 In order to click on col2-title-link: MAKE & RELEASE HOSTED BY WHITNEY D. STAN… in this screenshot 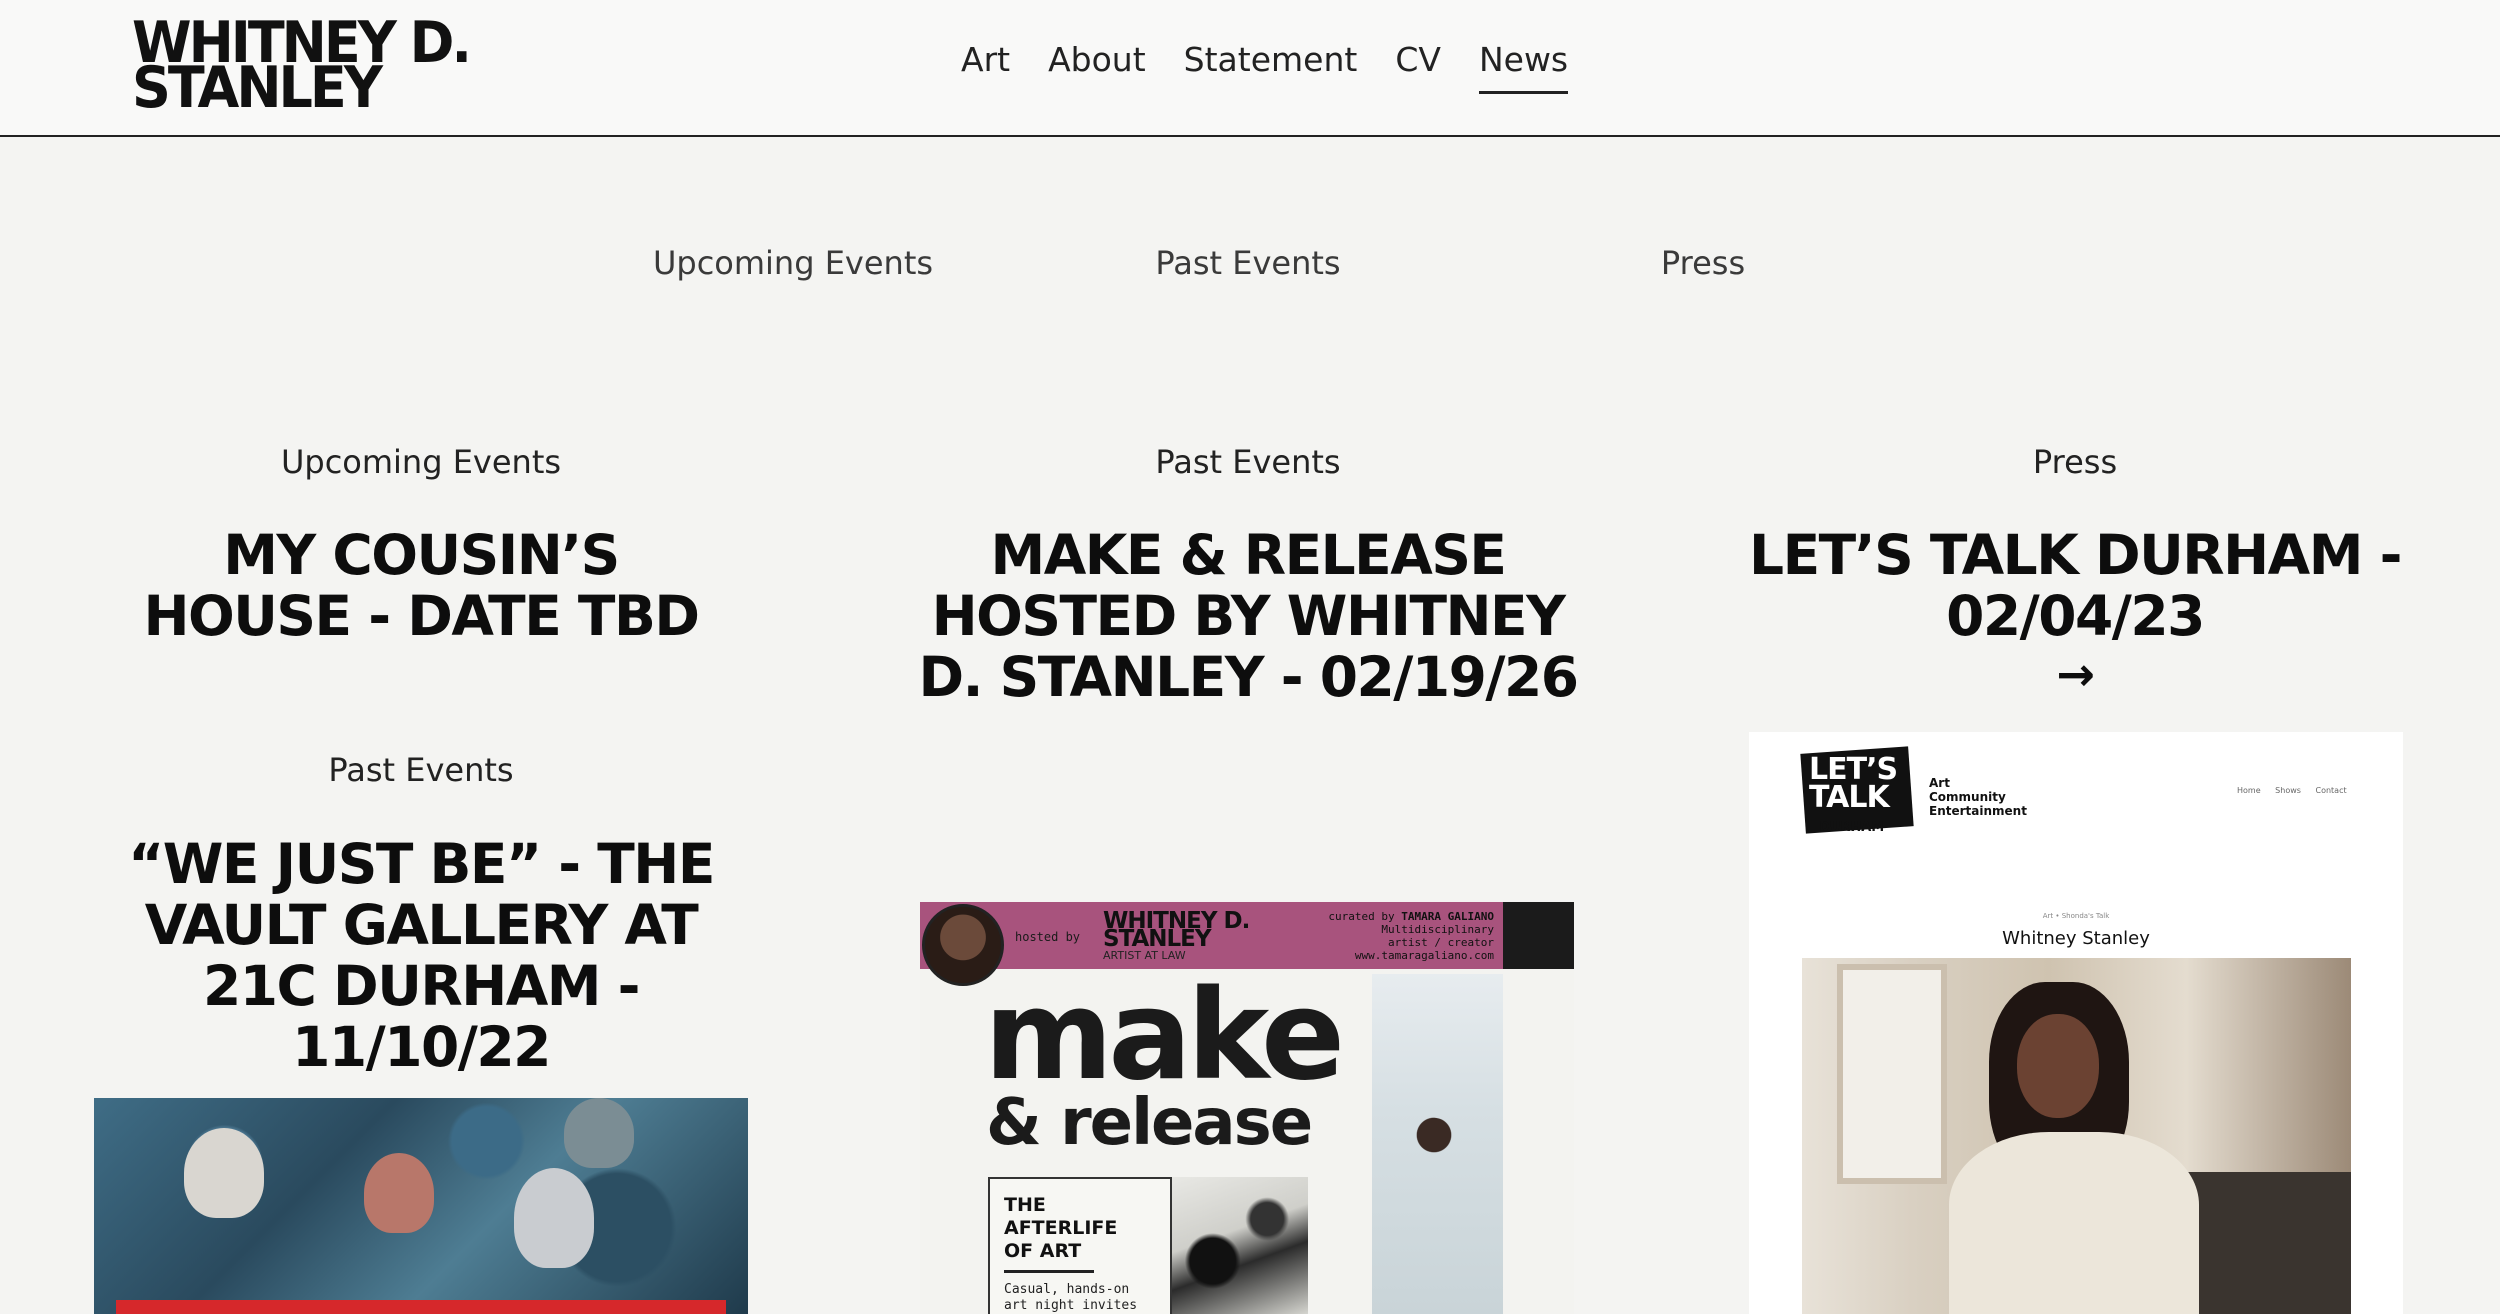, I will do `click(1248, 616)`.